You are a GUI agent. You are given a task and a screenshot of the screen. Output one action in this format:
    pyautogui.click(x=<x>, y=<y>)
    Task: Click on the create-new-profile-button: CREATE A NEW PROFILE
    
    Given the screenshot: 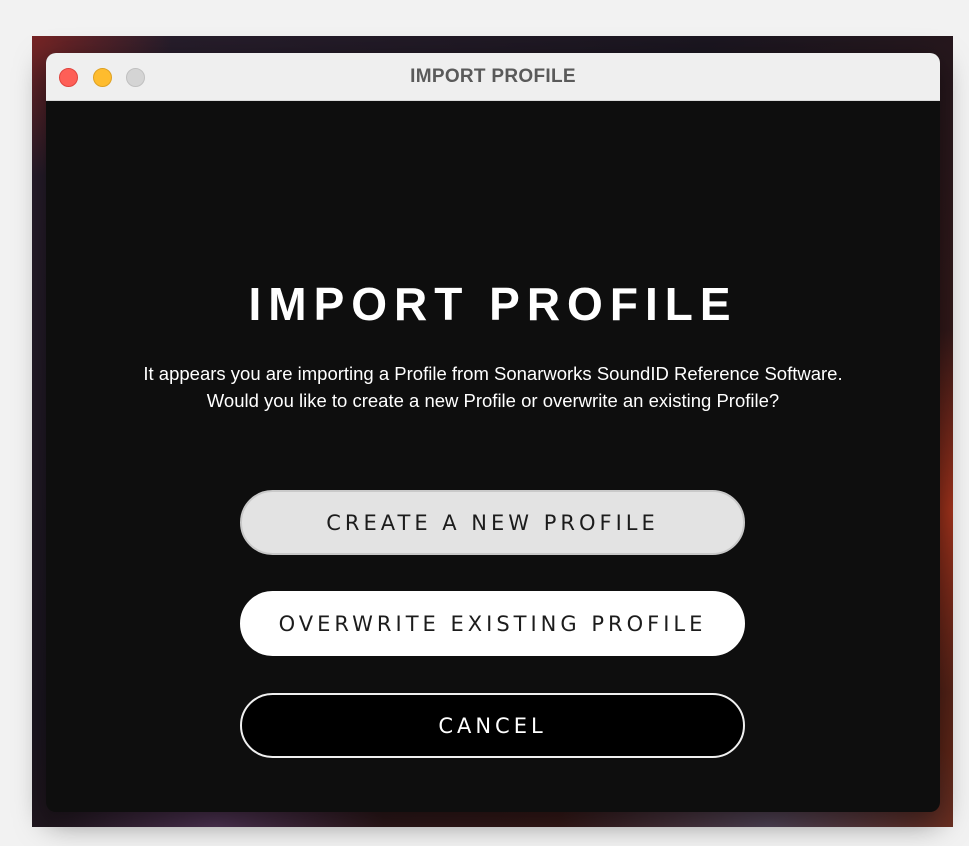 What is the action you would take?
    pyautogui.click(x=492, y=522)
    